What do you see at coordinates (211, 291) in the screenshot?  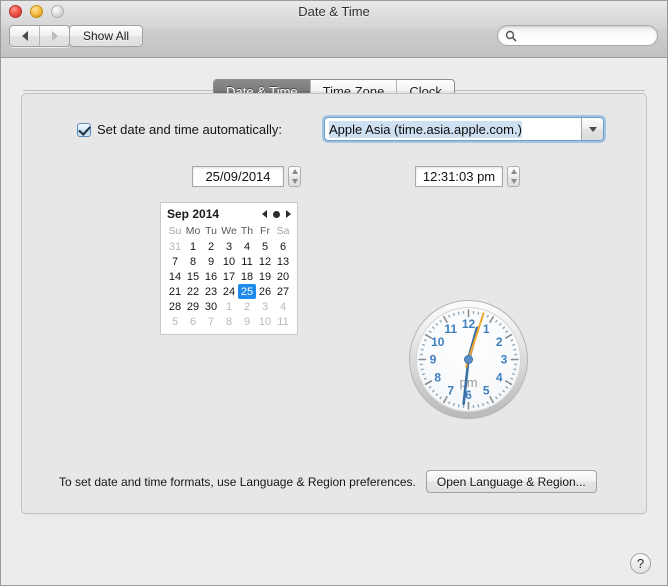 I see `calendar-day: 23` at bounding box center [211, 291].